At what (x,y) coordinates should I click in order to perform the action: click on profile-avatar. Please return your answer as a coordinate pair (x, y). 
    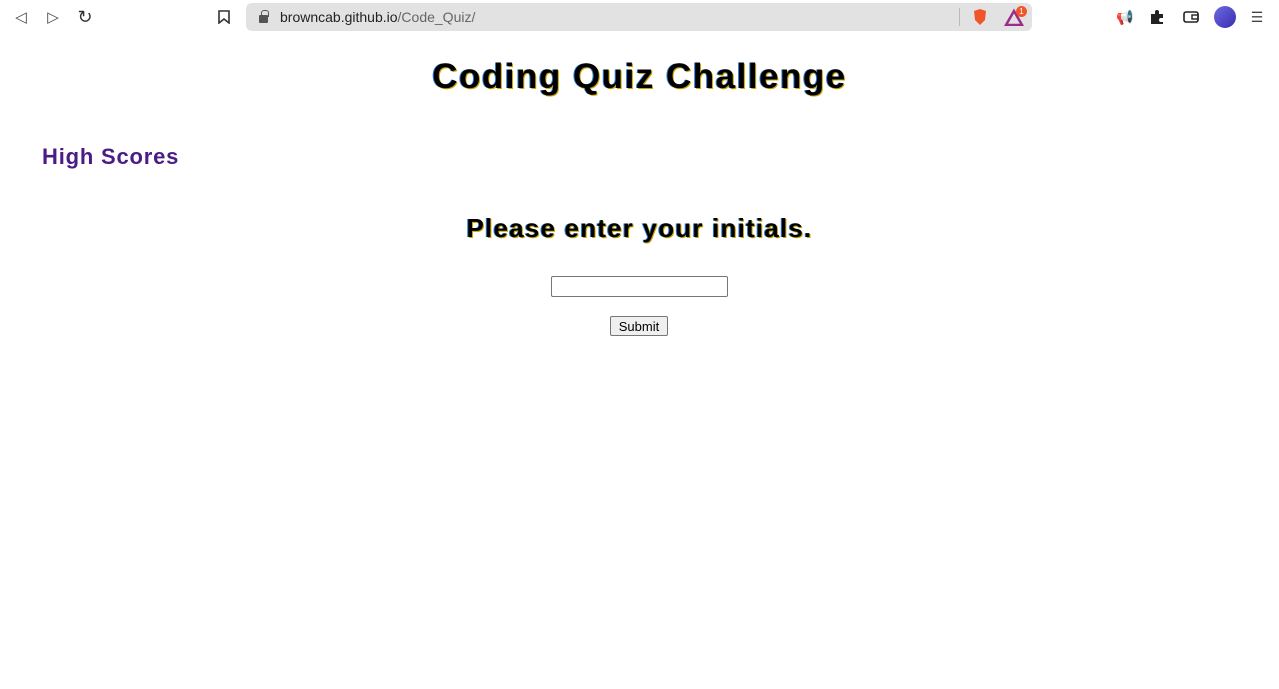
    Looking at the image, I should click on (1225, 17).